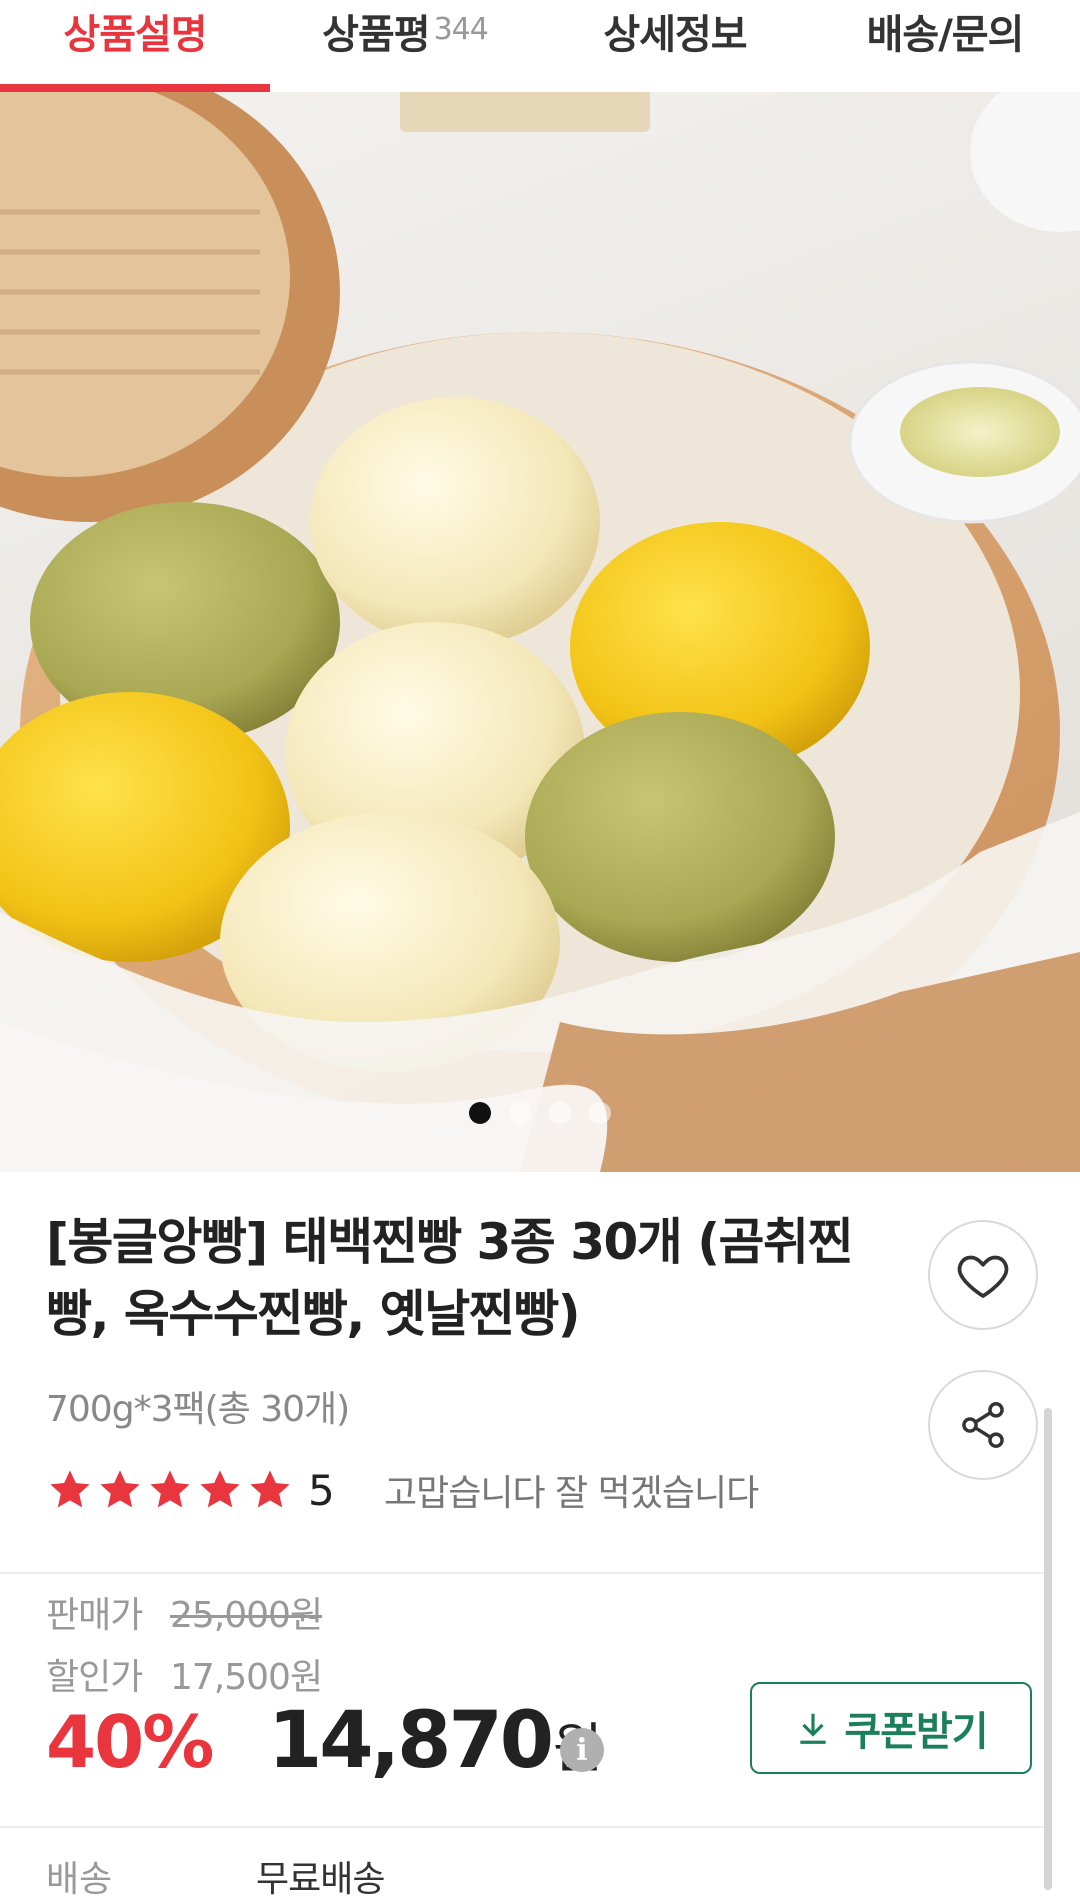 Image resolution: width=1080 pixels, height=1902 pixels. I want to click on discount-rate: 40%, so click(130, 1742).